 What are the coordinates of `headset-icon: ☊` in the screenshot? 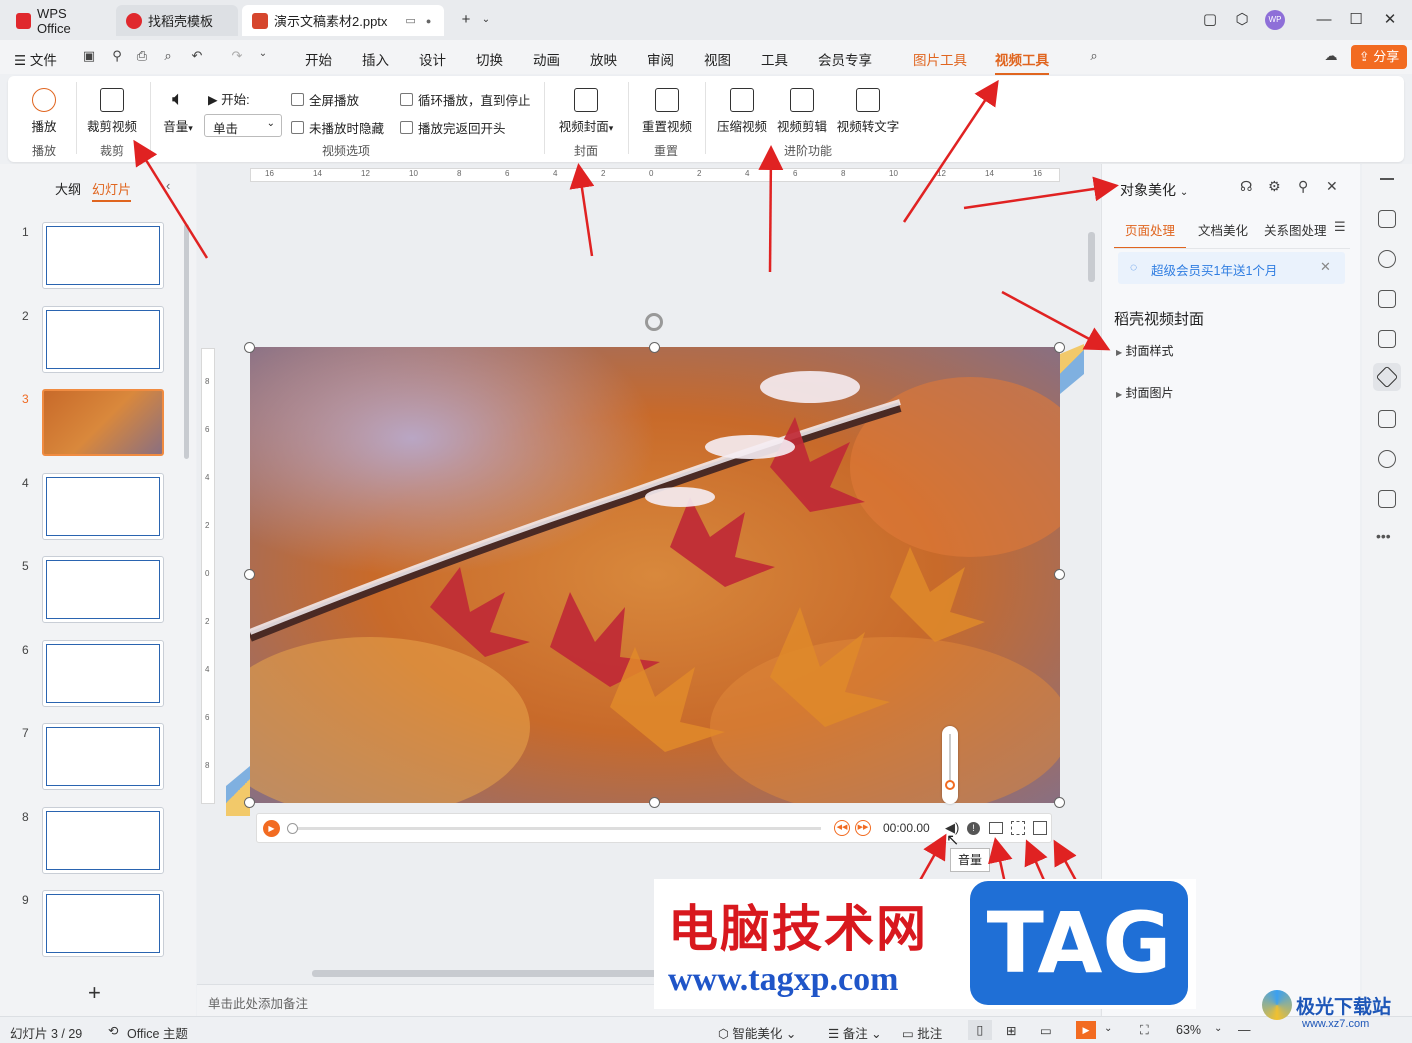 It's located at (1246, 186).